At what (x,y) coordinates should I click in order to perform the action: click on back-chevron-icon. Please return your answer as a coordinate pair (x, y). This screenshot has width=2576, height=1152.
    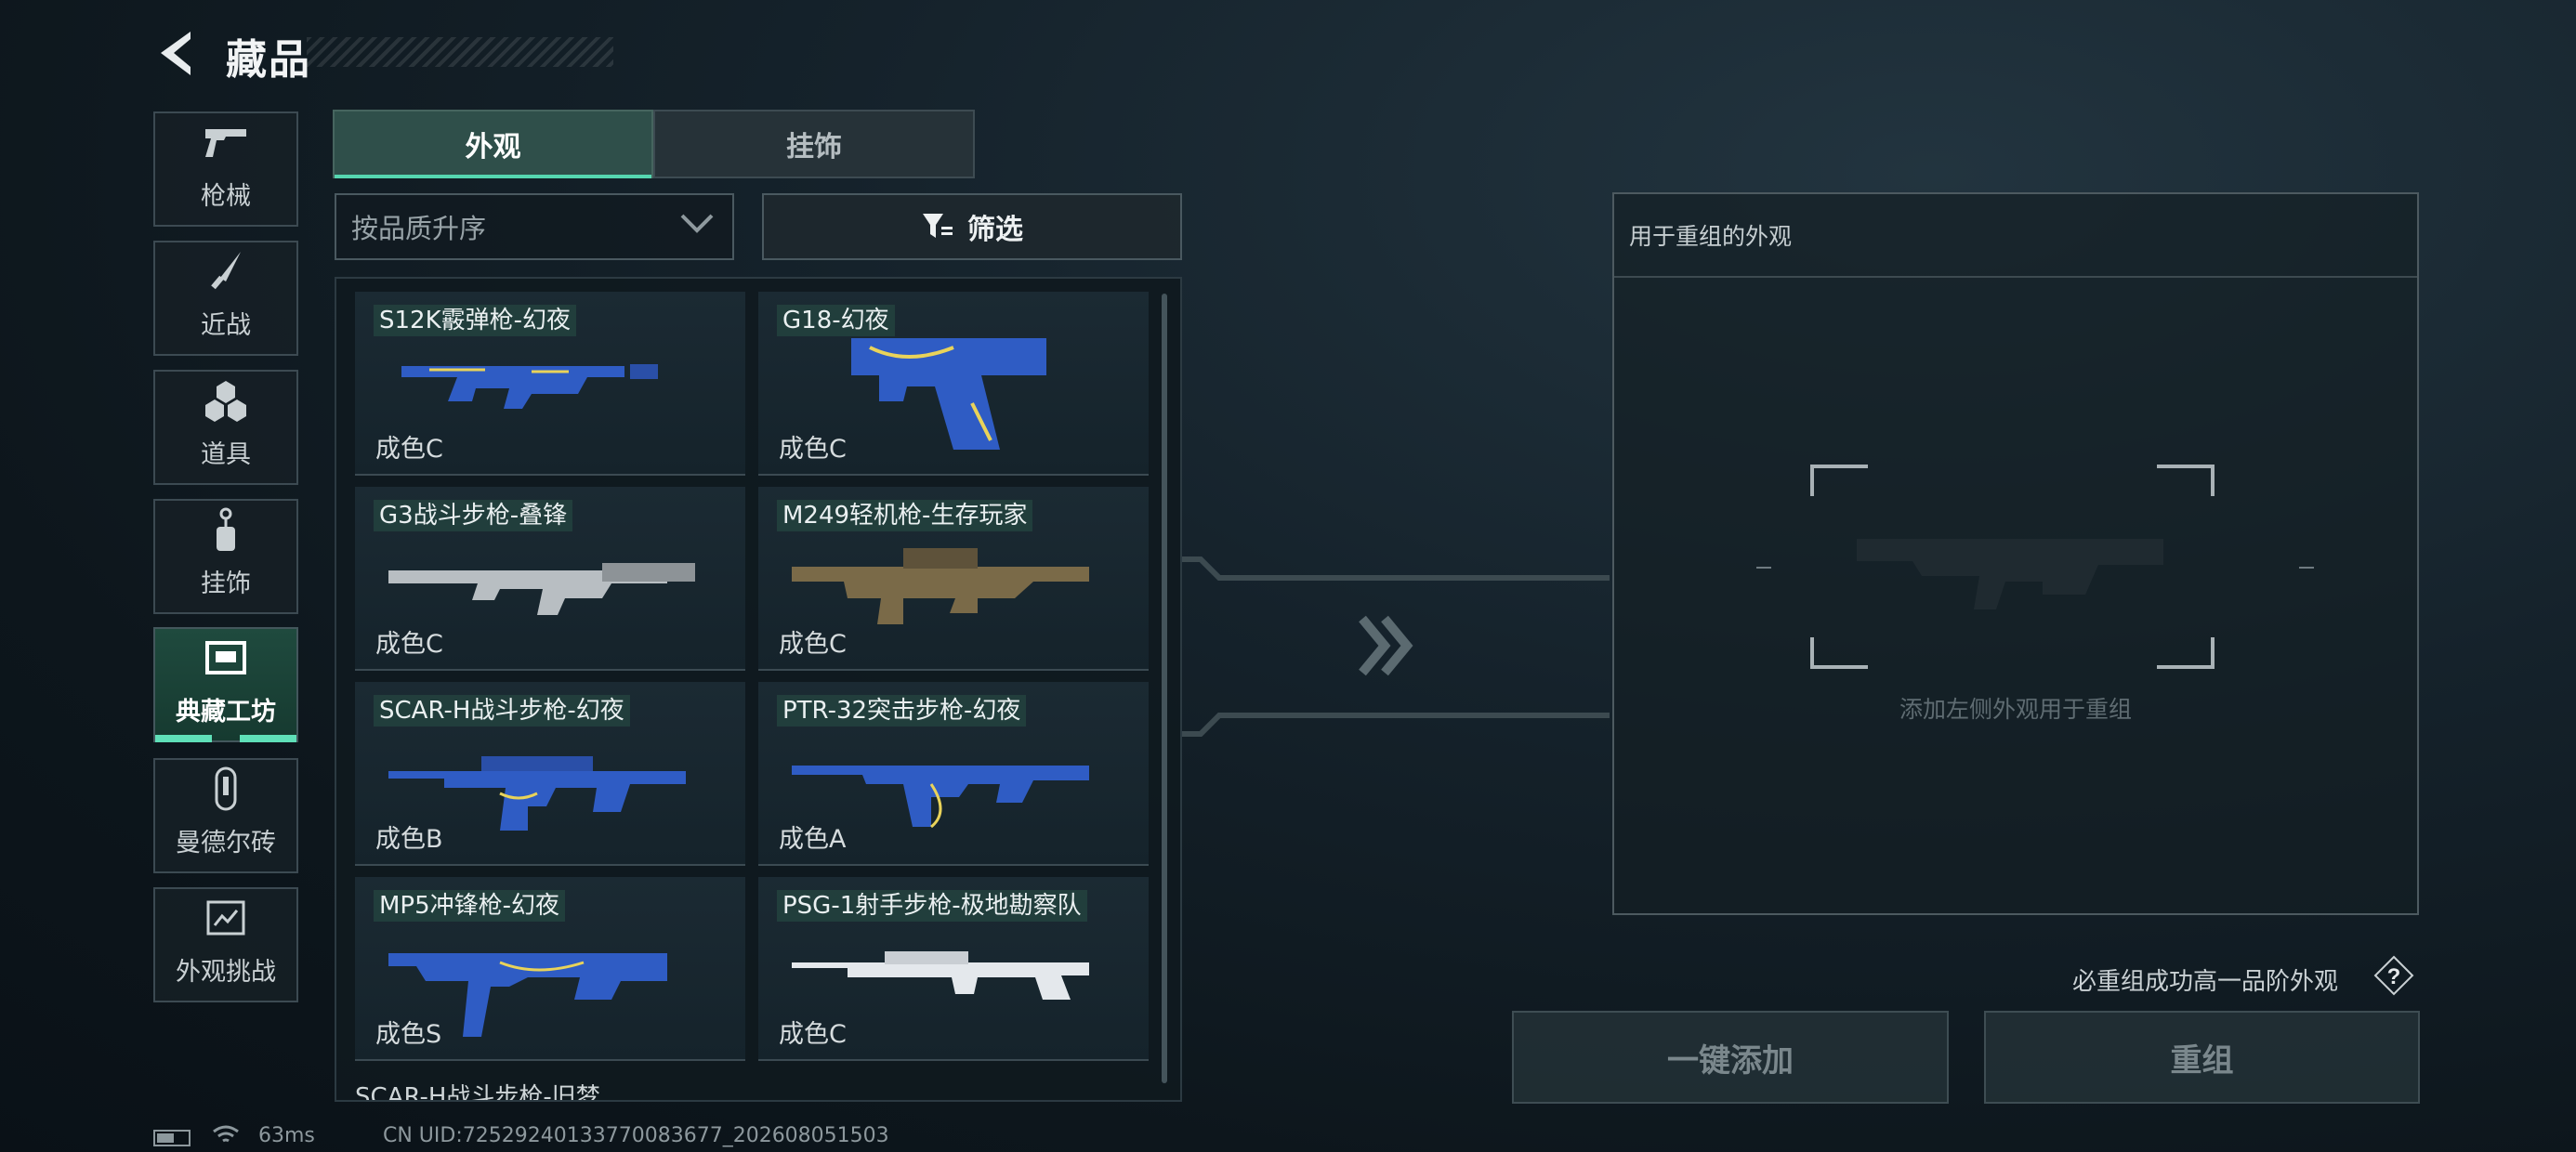
    Looking at the image, I should click on (176, 53).